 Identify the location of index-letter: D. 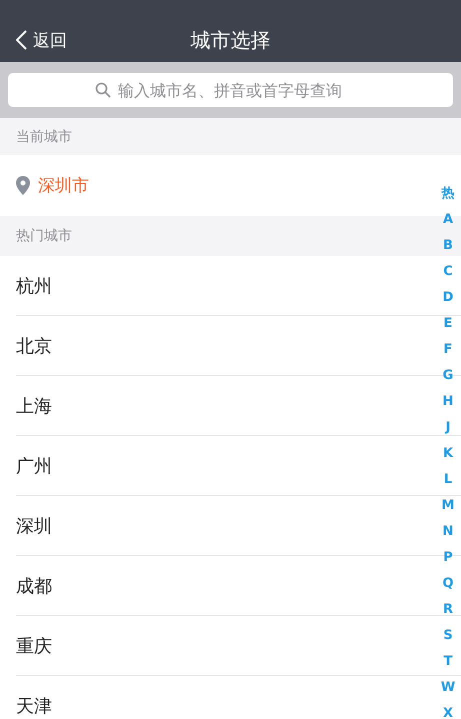
(448, 298).